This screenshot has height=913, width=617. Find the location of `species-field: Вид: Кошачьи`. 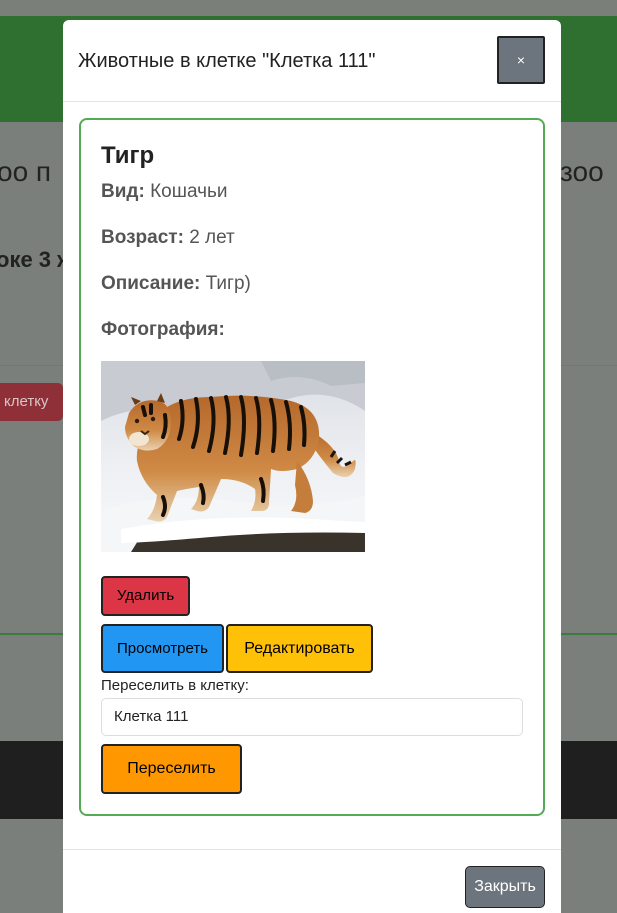

species-field: Вид: Кошачьи is located at coordinates (164, 192).